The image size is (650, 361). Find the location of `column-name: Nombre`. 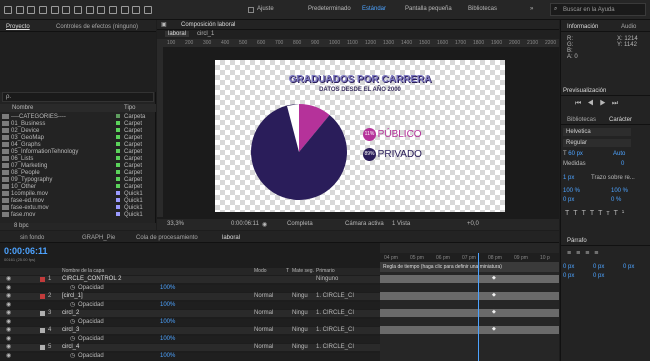

column-name: Nombre is located at coordinates (22, 108).